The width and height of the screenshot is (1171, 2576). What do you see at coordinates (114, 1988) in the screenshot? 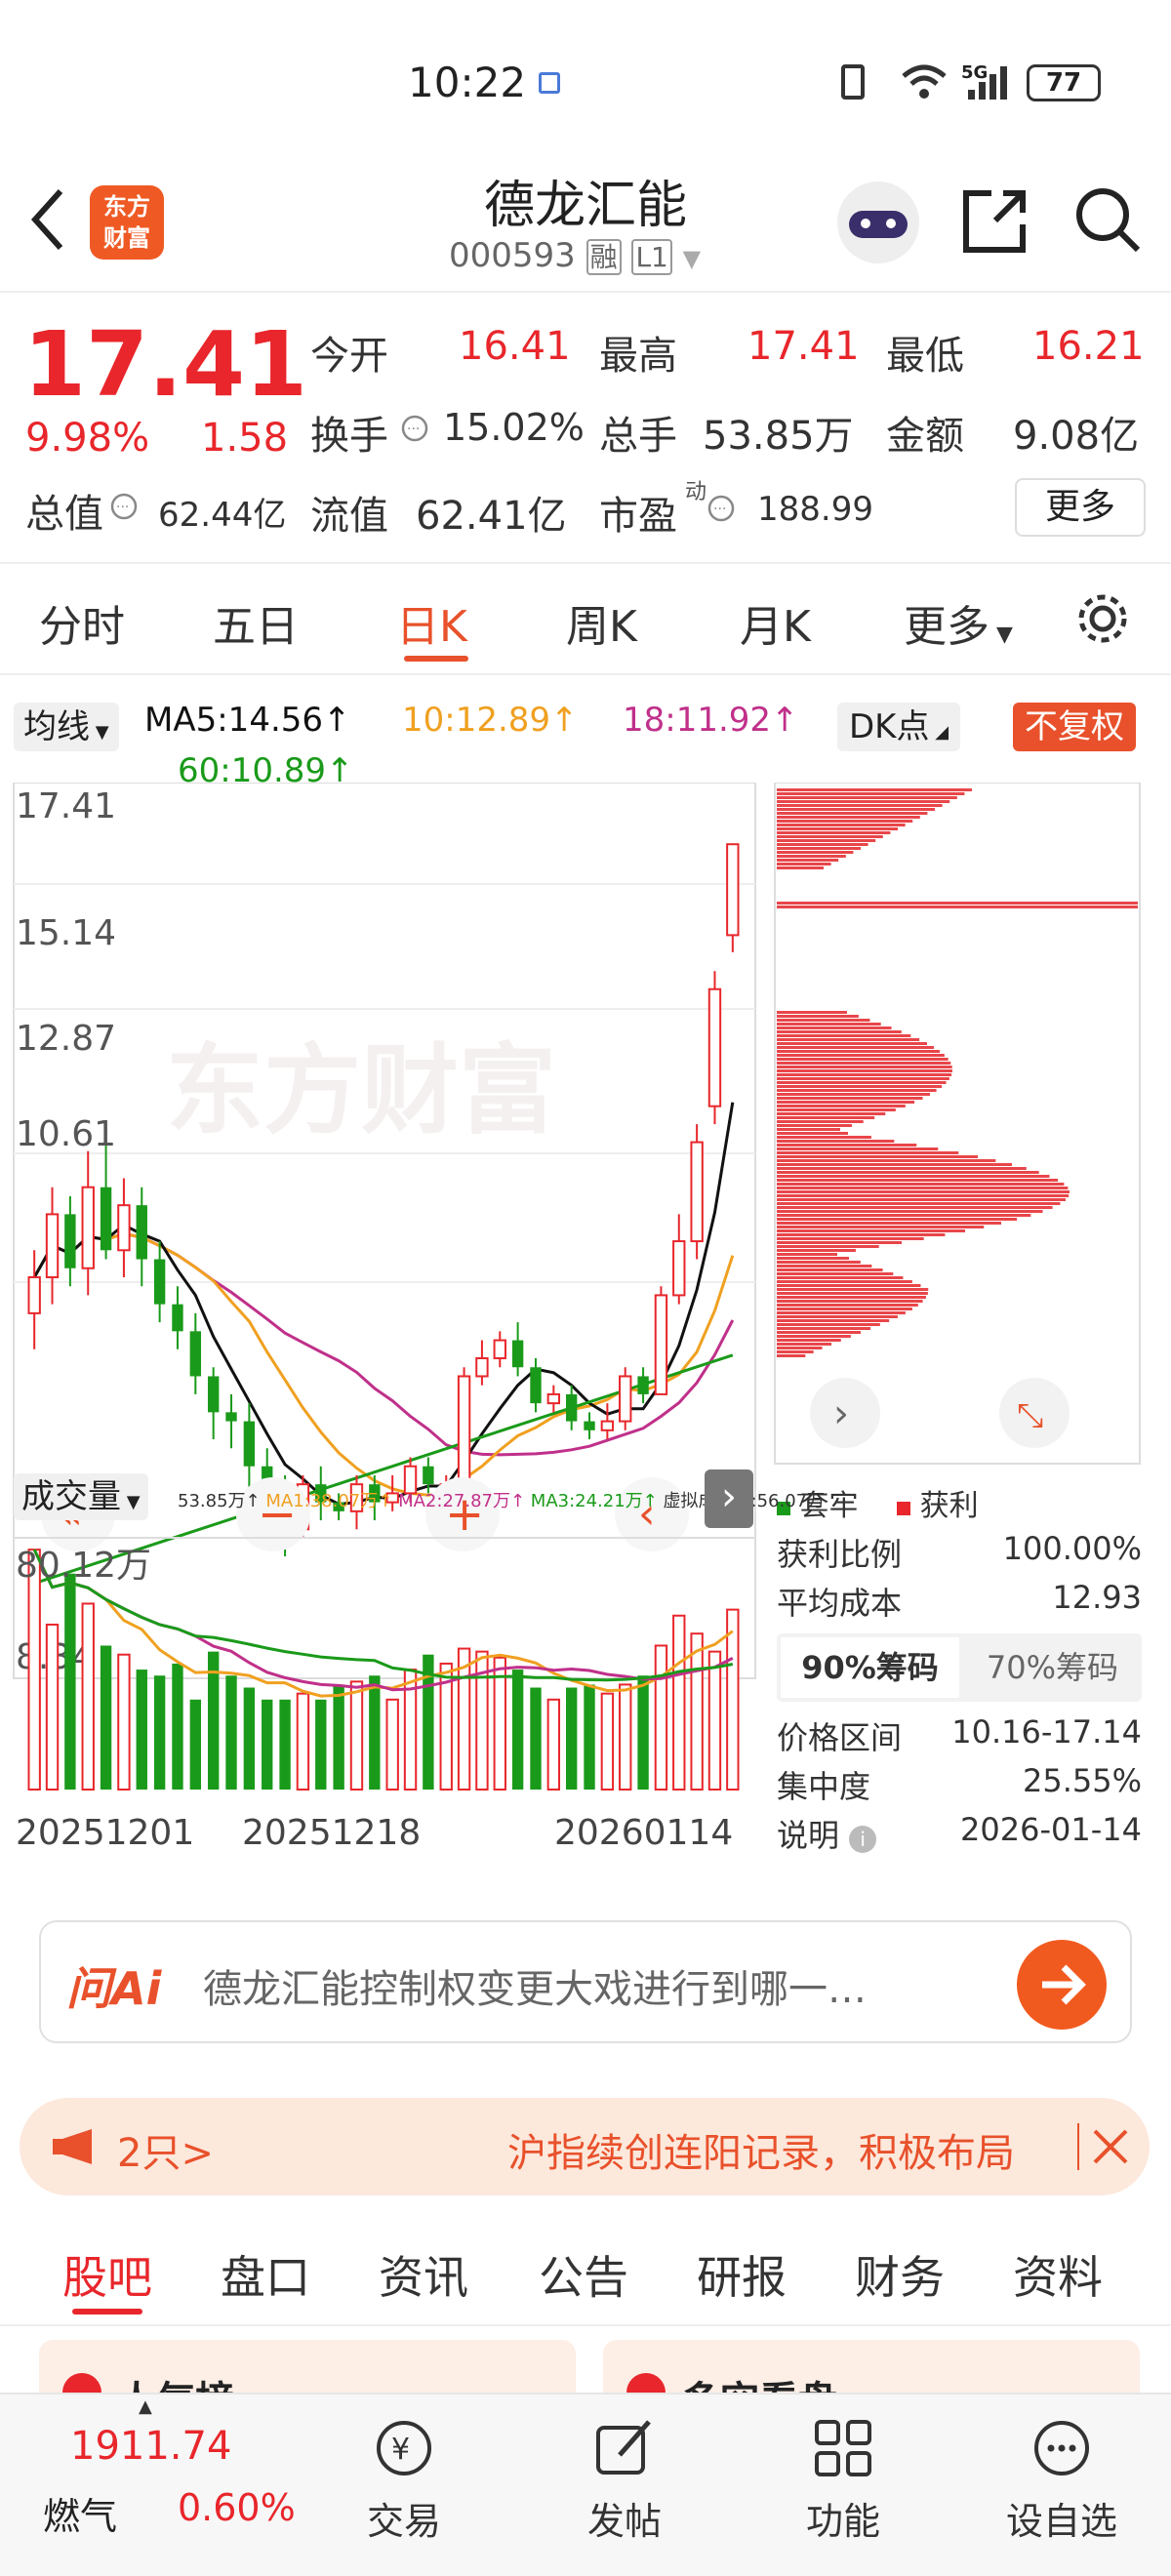
I see `ai-logo: 问Ai` at bounding box center [114, 1988].